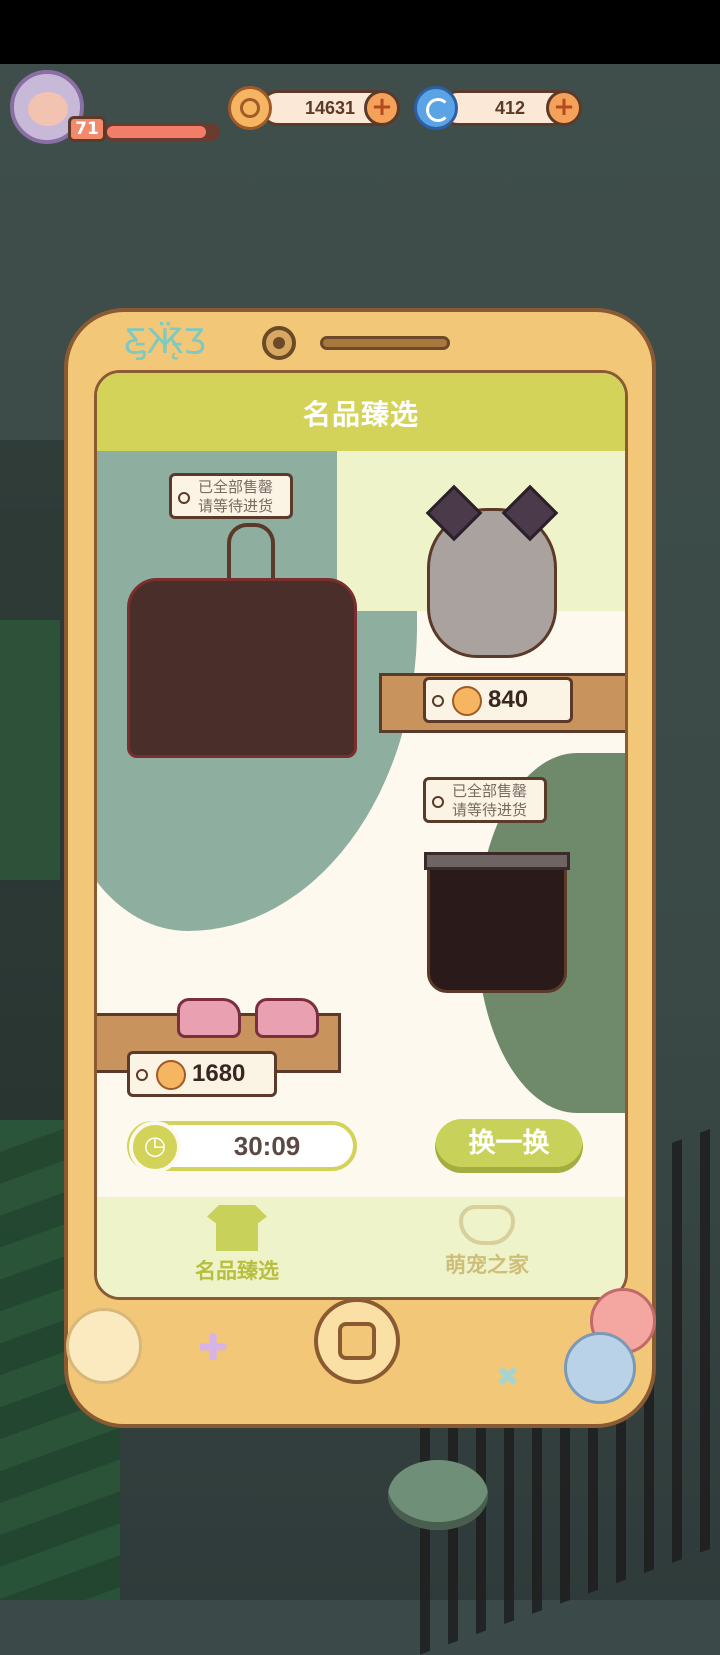  Describe the element at coordinates (360, 32) in the screenshot. I see `status-bar` at that location.